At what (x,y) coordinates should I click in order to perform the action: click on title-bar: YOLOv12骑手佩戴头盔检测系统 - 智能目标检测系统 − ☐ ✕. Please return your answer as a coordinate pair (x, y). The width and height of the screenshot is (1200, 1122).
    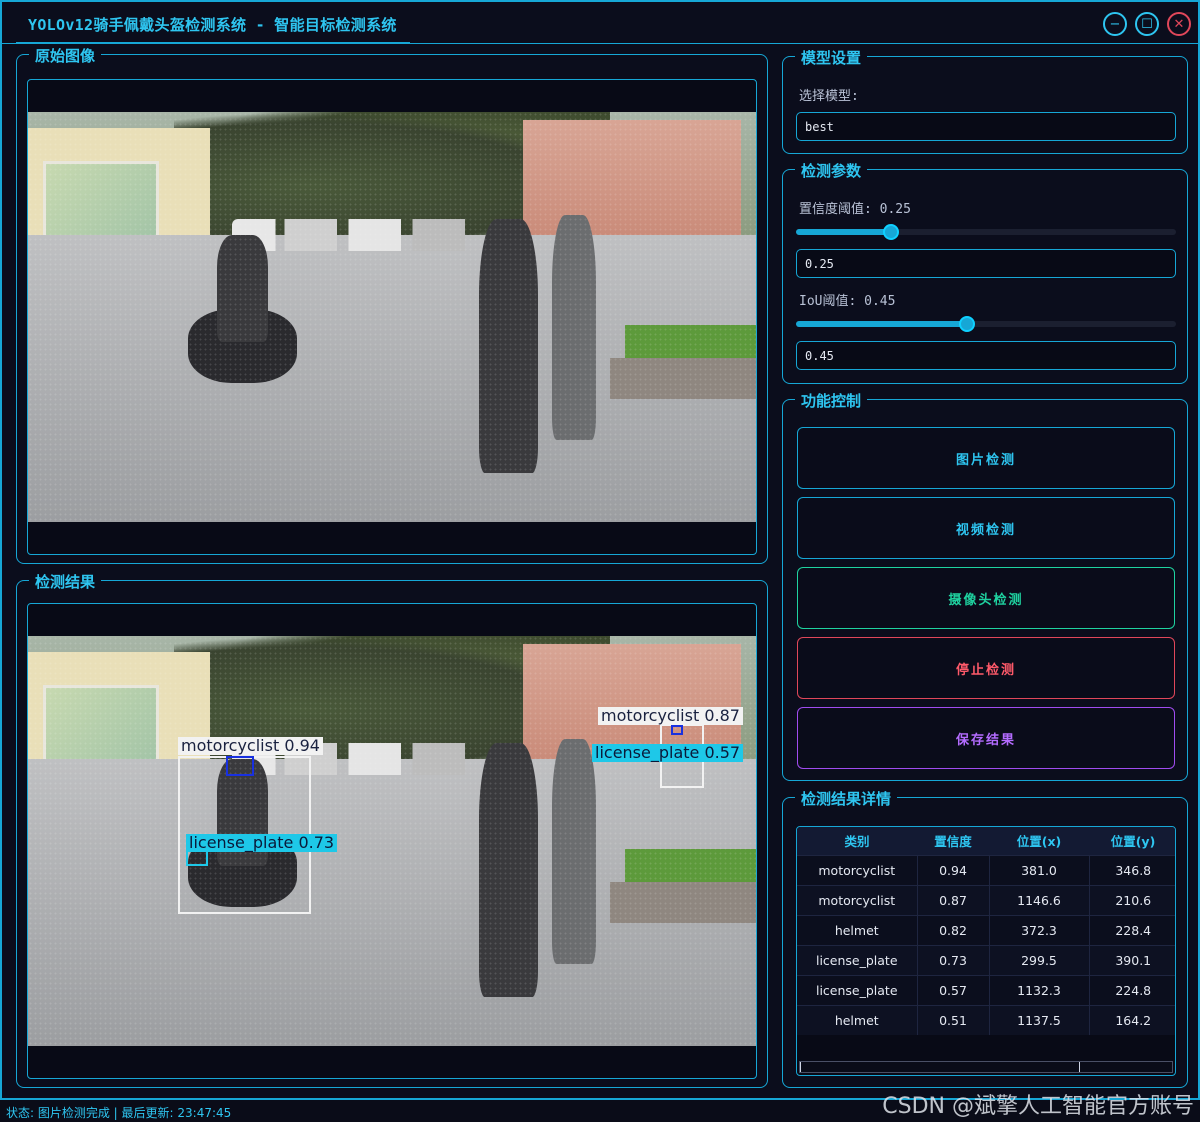
    Looking at the image, I should click on (600, 23).